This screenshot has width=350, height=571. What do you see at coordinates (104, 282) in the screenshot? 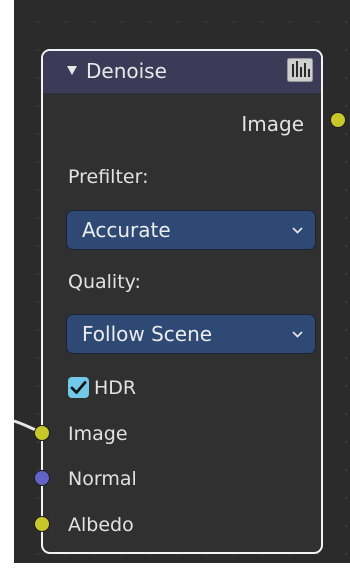
I see `quality-label: Quality:` at bounding box center [104, 282].